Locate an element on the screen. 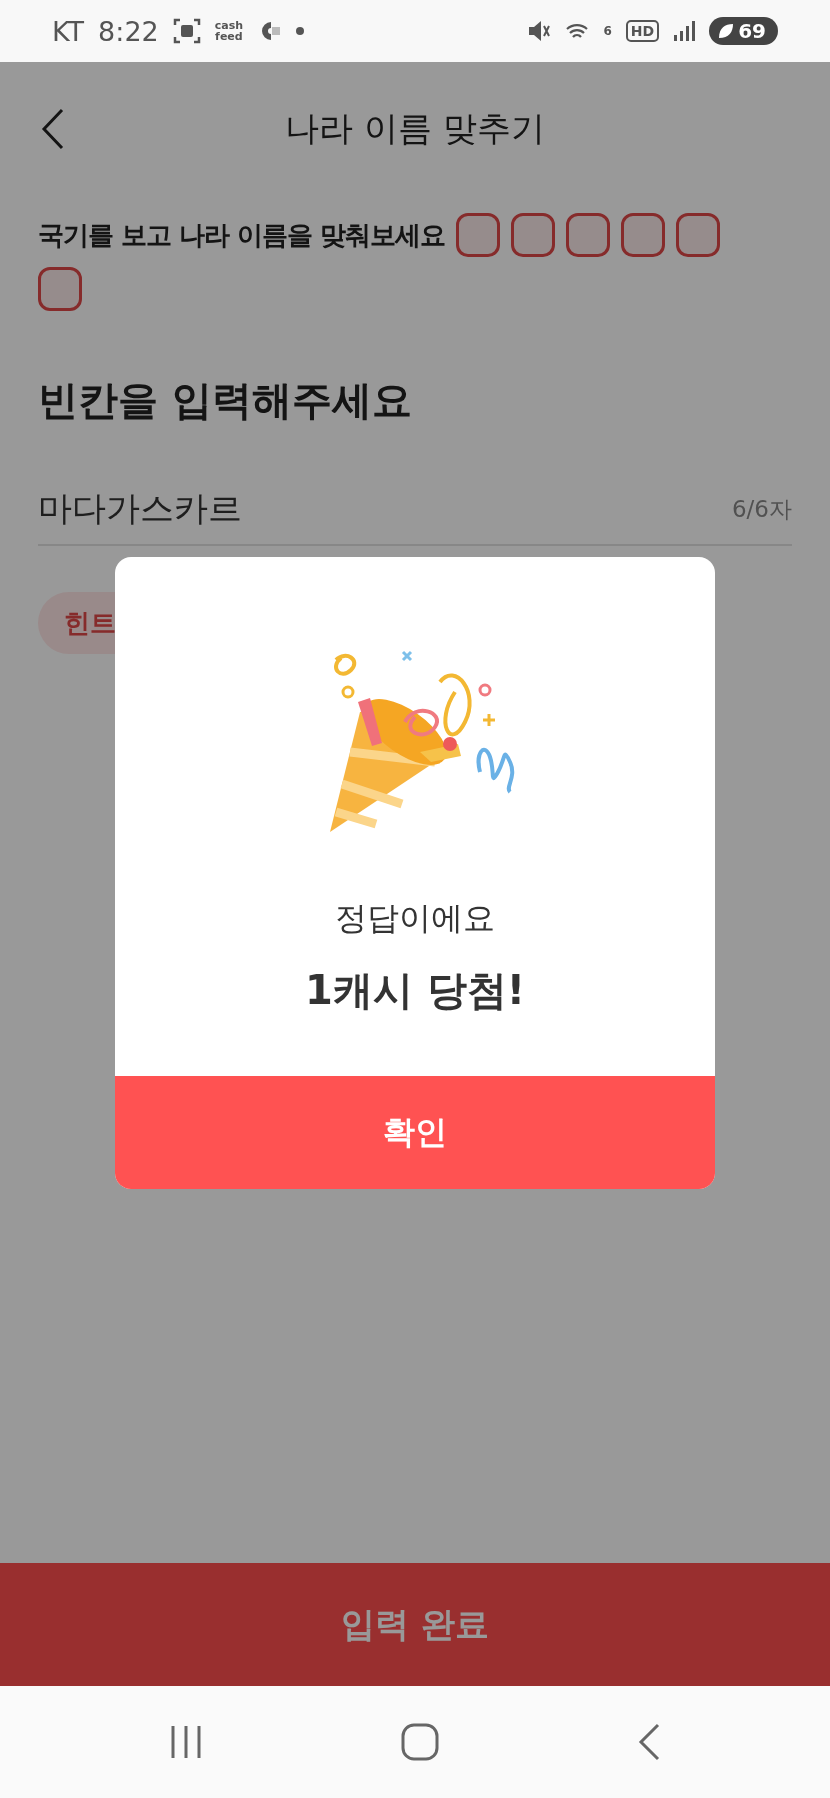 The image size is (830, 1798). wifi-label: 6 is located at coordinates (607, 31).